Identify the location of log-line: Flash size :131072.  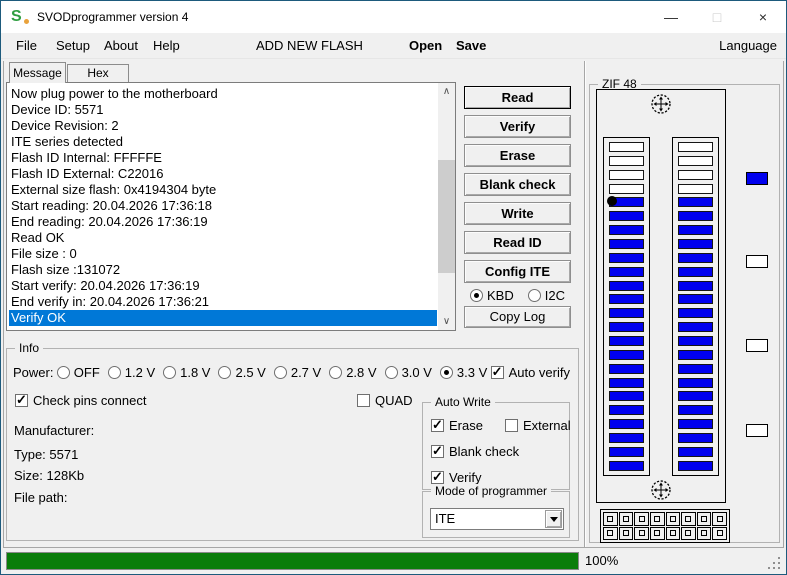
(223, 270).